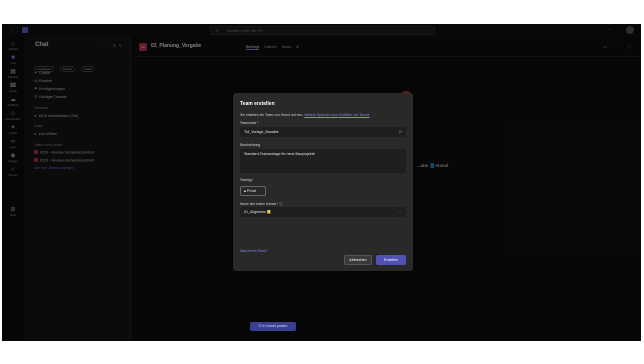 Image resolution: width=644 pixels, height=364 pixels. I want to click on cancel-button: Abbrechen, so click(358, 260).